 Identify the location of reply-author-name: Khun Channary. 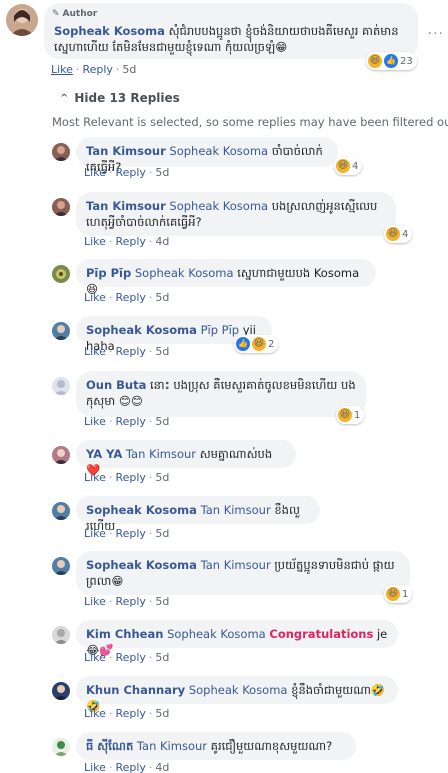
(135, 690).